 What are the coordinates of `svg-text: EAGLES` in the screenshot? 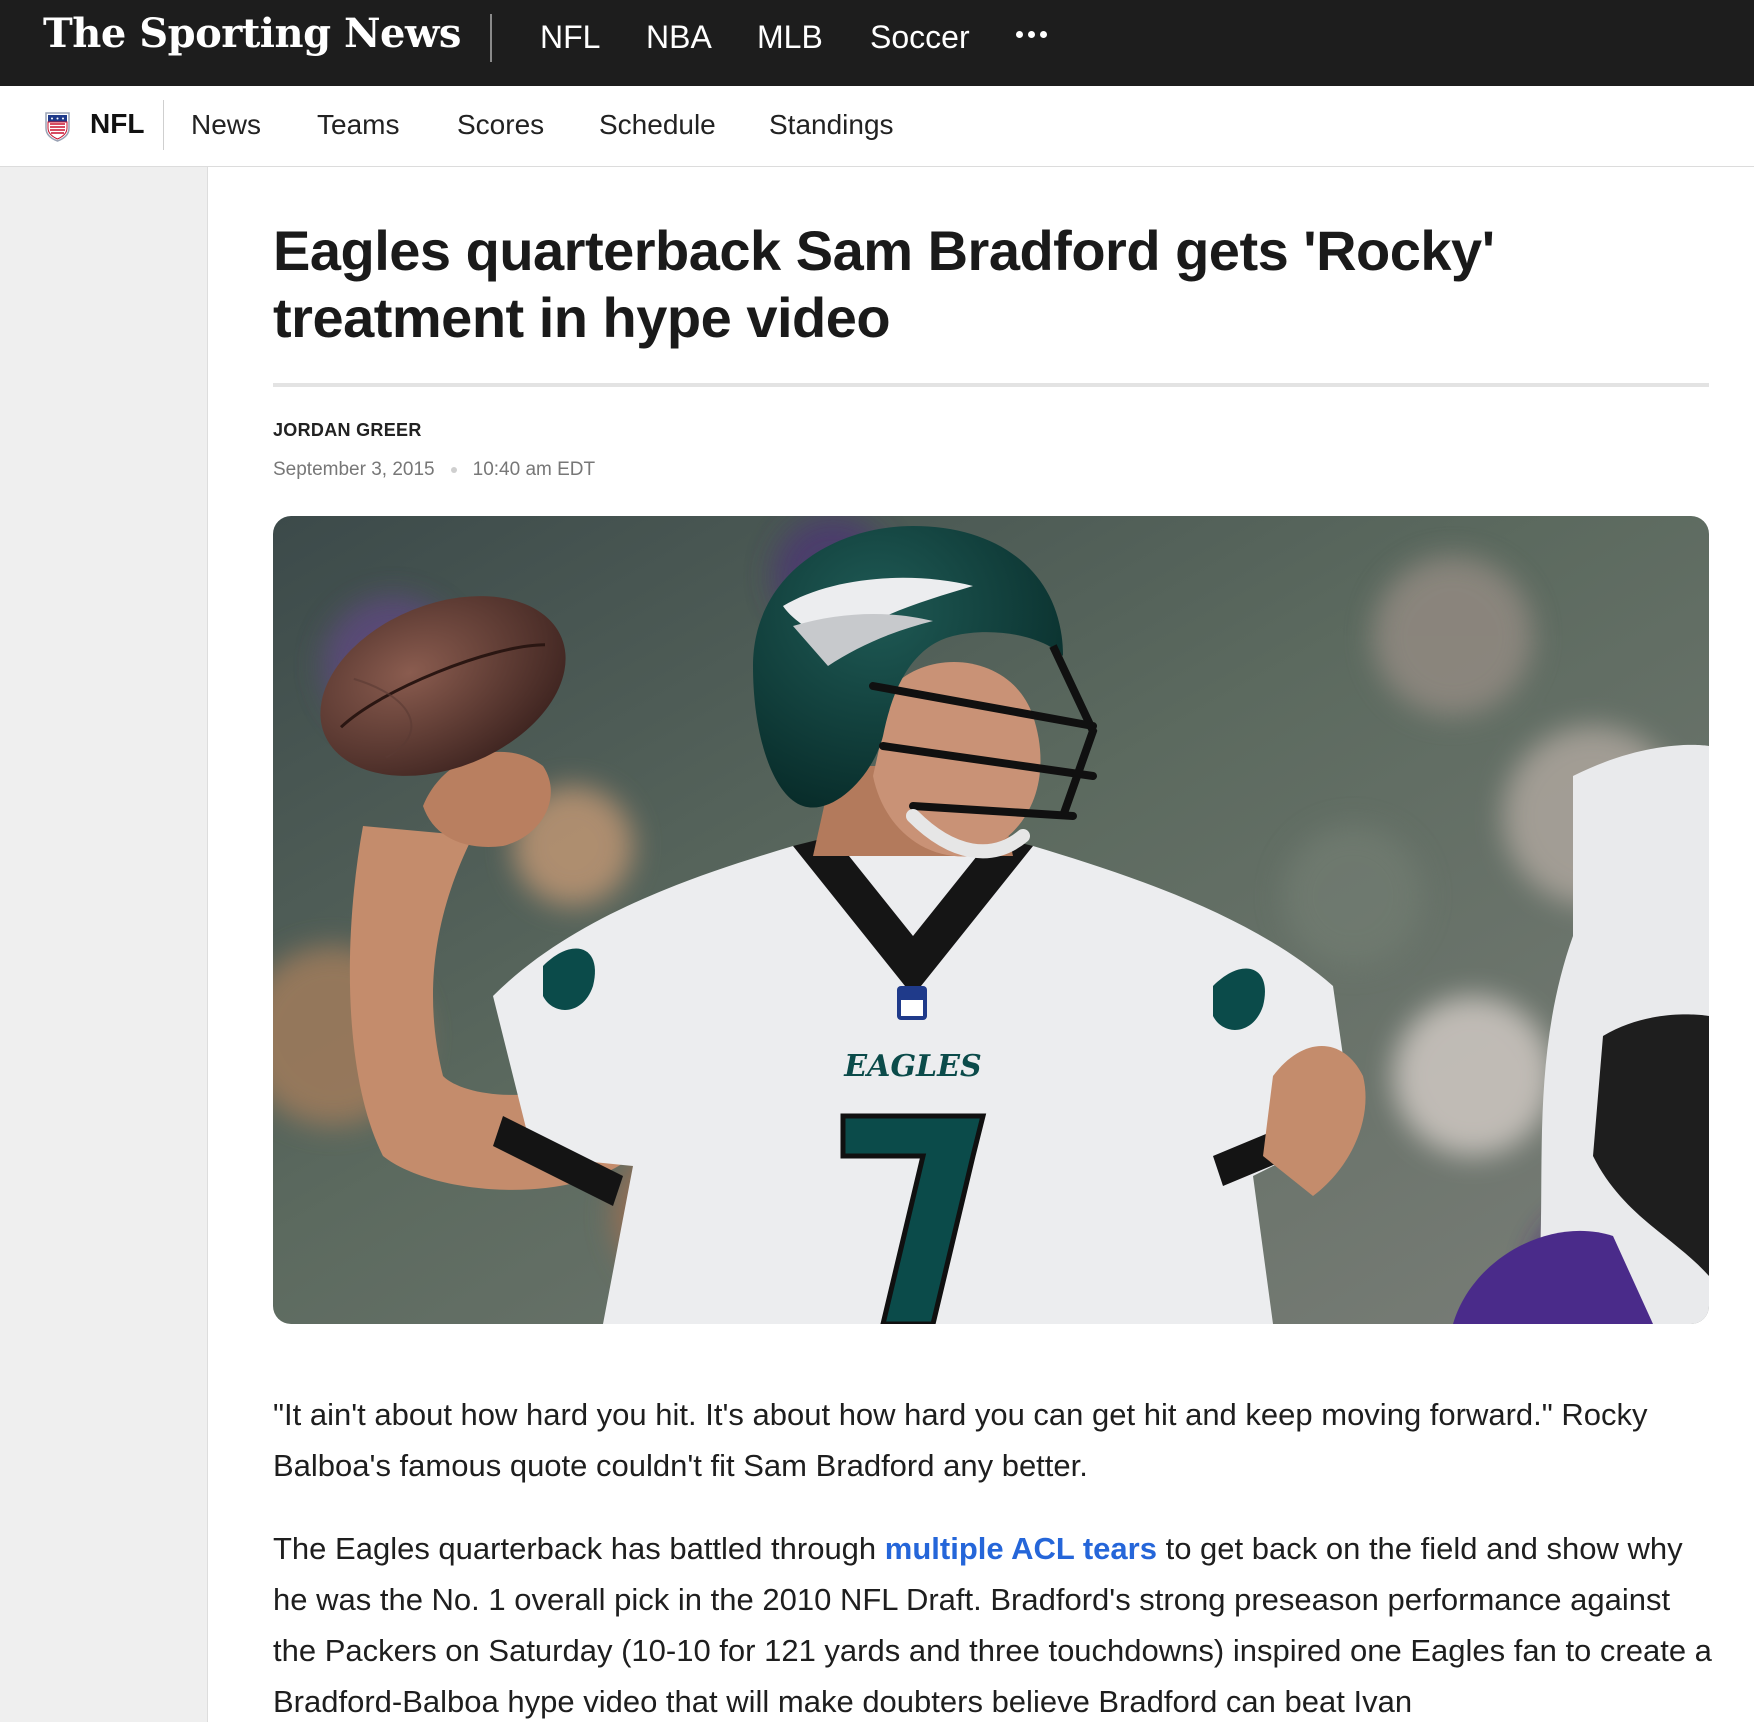 It's located at (912, 1066).